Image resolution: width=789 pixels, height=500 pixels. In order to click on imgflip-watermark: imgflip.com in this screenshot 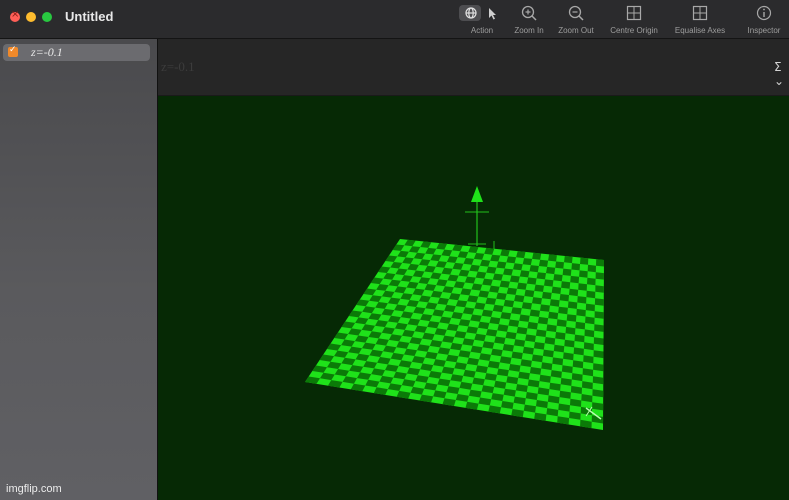, I will do `click(34, 489)`.